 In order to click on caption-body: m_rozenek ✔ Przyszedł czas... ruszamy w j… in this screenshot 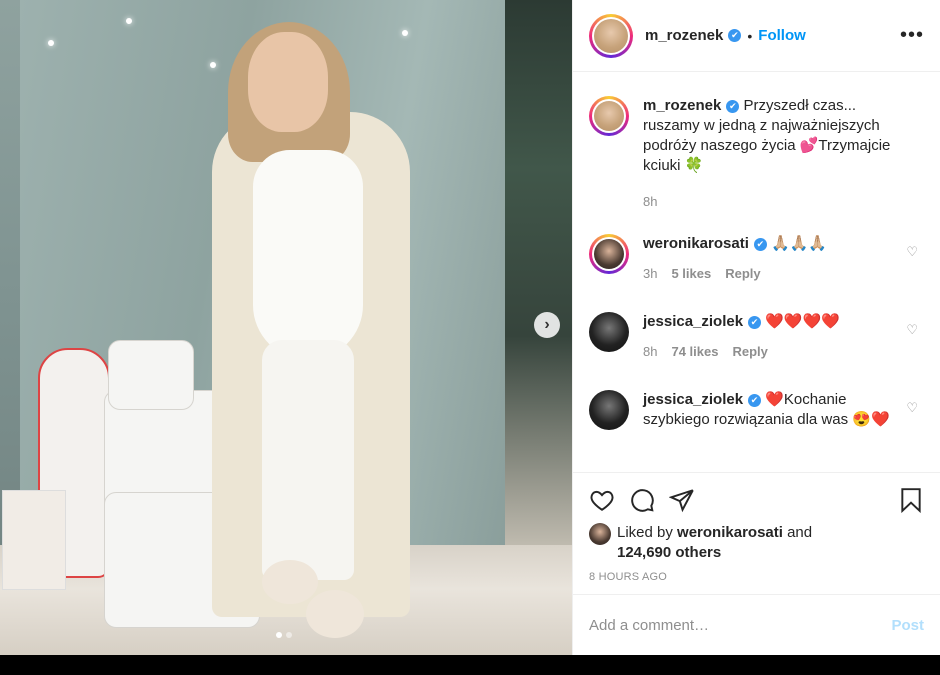, I will do `click(768, 154)`.